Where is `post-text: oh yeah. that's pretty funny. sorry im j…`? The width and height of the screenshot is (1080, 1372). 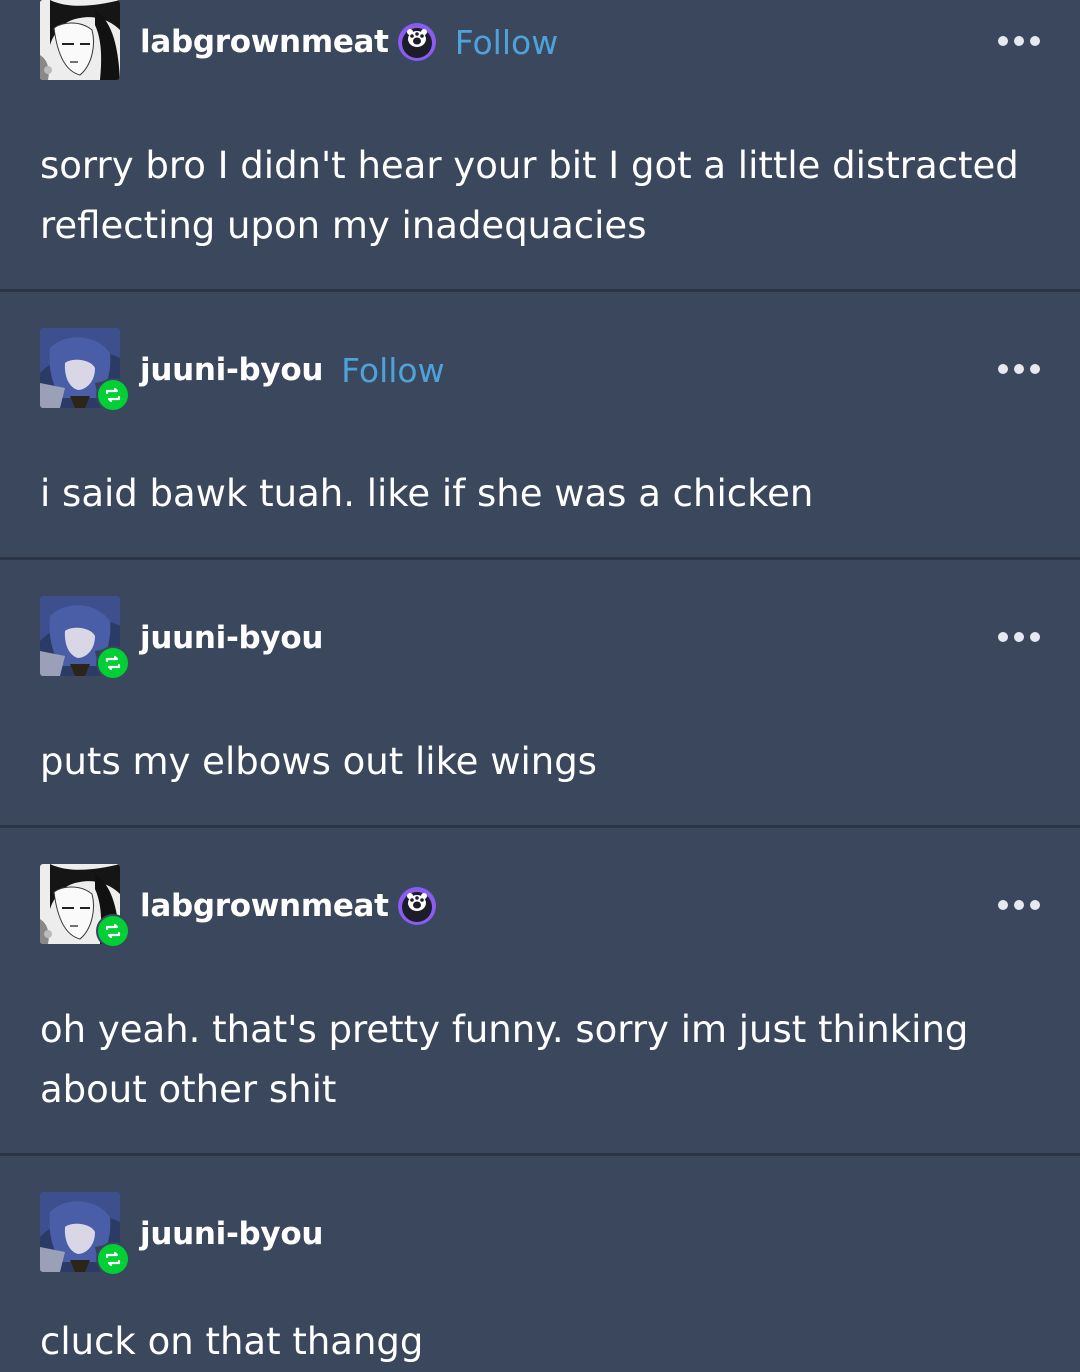
post-text: oh yeah. that's pretty funny. sorry im j… is located at coordinates (504, 1059).